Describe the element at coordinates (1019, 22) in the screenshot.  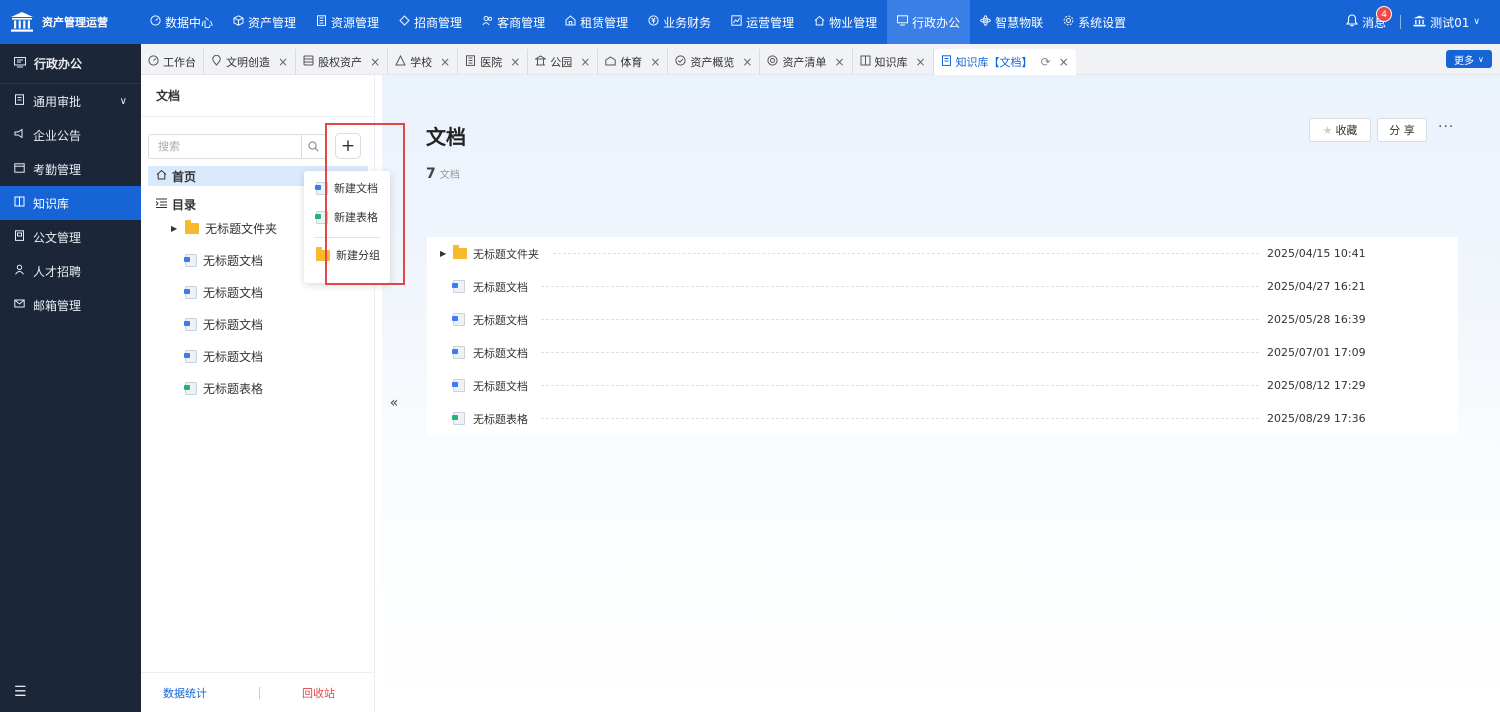
I see `topnav-label: 智慧物联` at that location.